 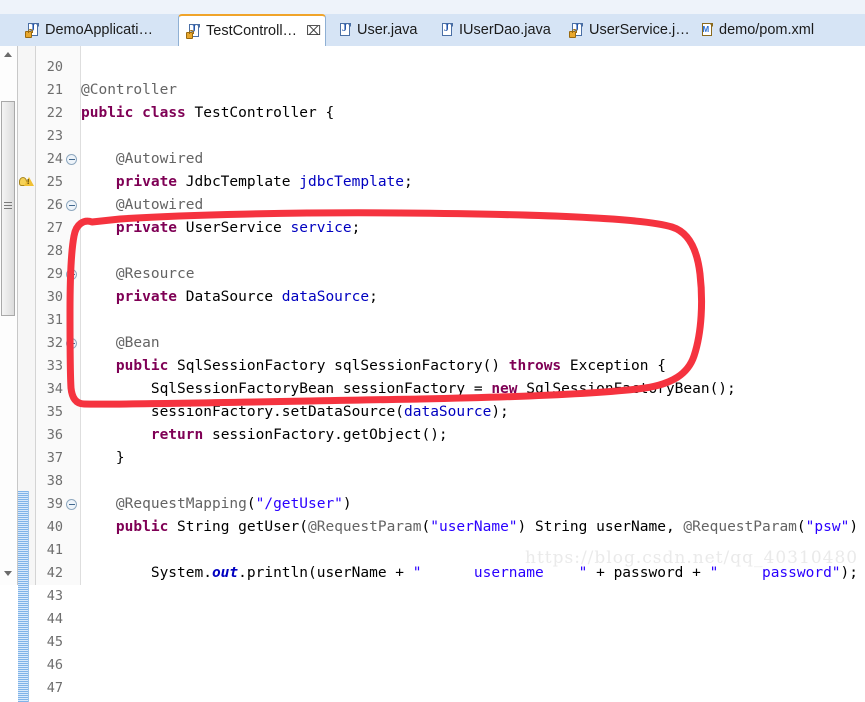 I want to click on line-number: 29, so click(x=54, y=274).